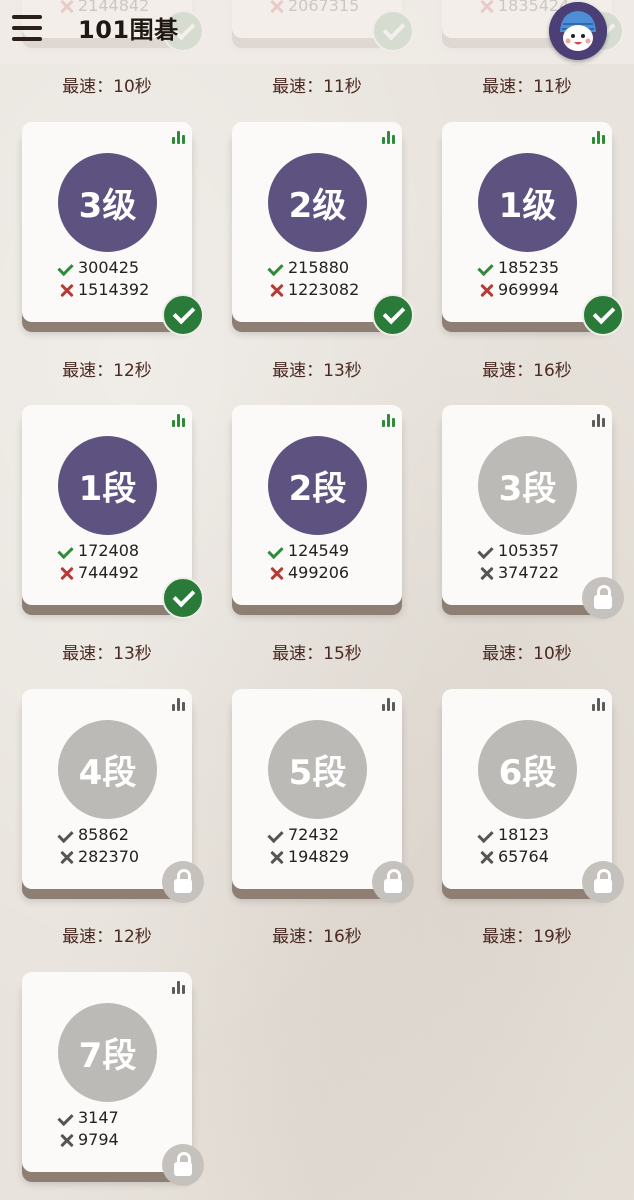 Image resolution: width=634 pixels, height=1200 pixels. What do you see at coordinates (28, 28) in the screenshot?
I see `menu-button` at bounding box center [28, 28].